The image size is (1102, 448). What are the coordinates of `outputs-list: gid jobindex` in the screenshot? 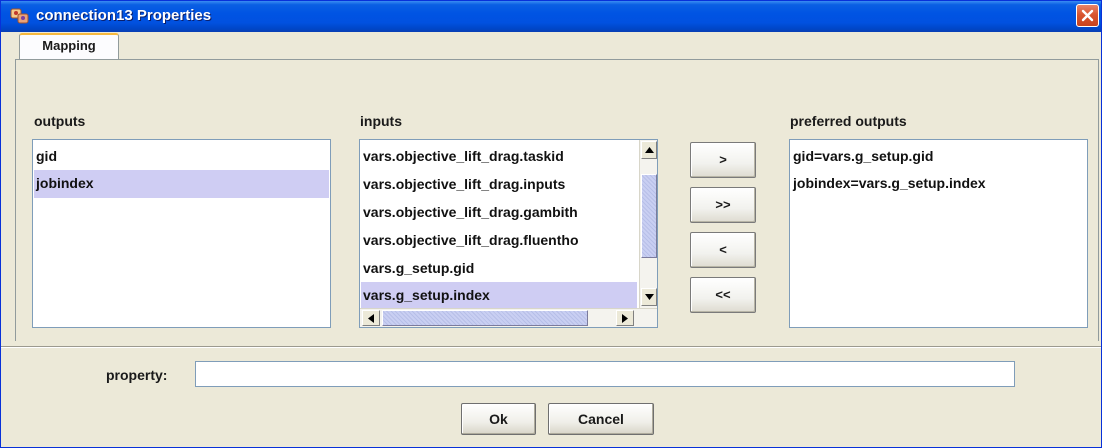 It's located at (181, 233).